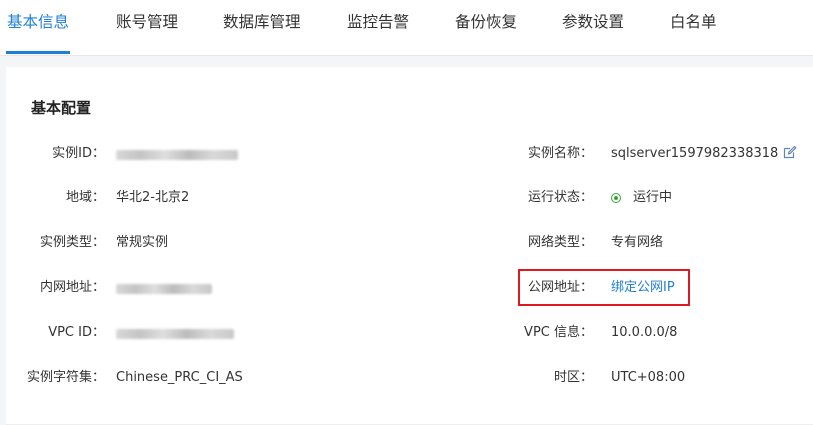 This screenshot has height=425, width=813. I want to click on edit-icon, so click(790, 152).